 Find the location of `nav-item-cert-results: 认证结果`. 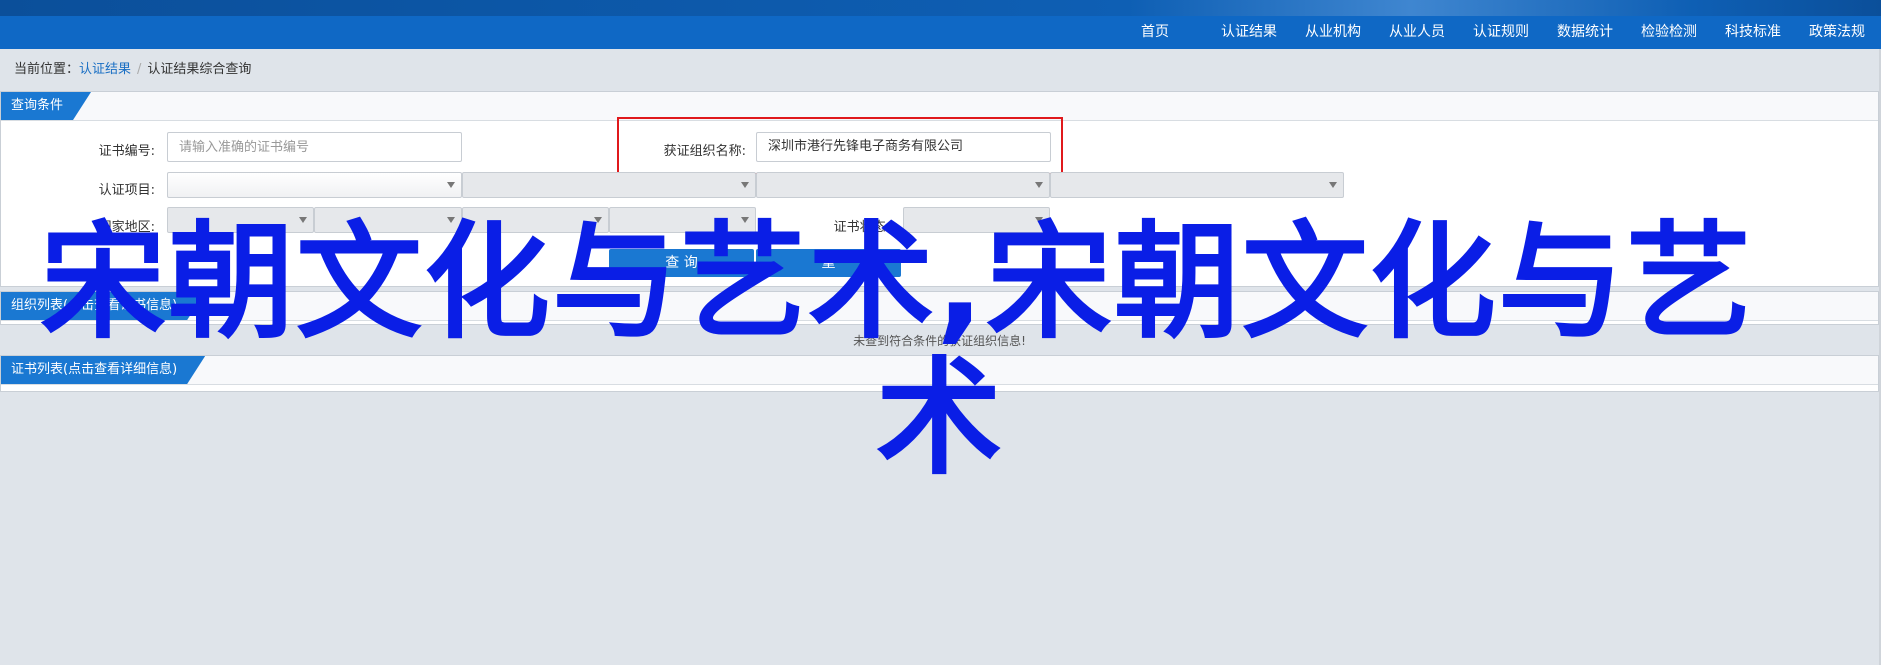

nav-item-cert-results: 认证结果 is located at coordinates (1249, 32).